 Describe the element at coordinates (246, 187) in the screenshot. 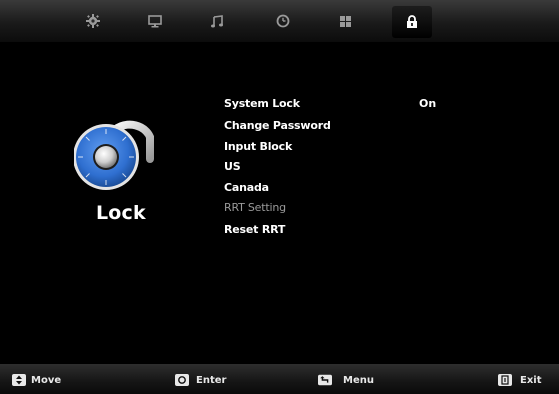

I see `menu-item-canada: Canada` at that location.